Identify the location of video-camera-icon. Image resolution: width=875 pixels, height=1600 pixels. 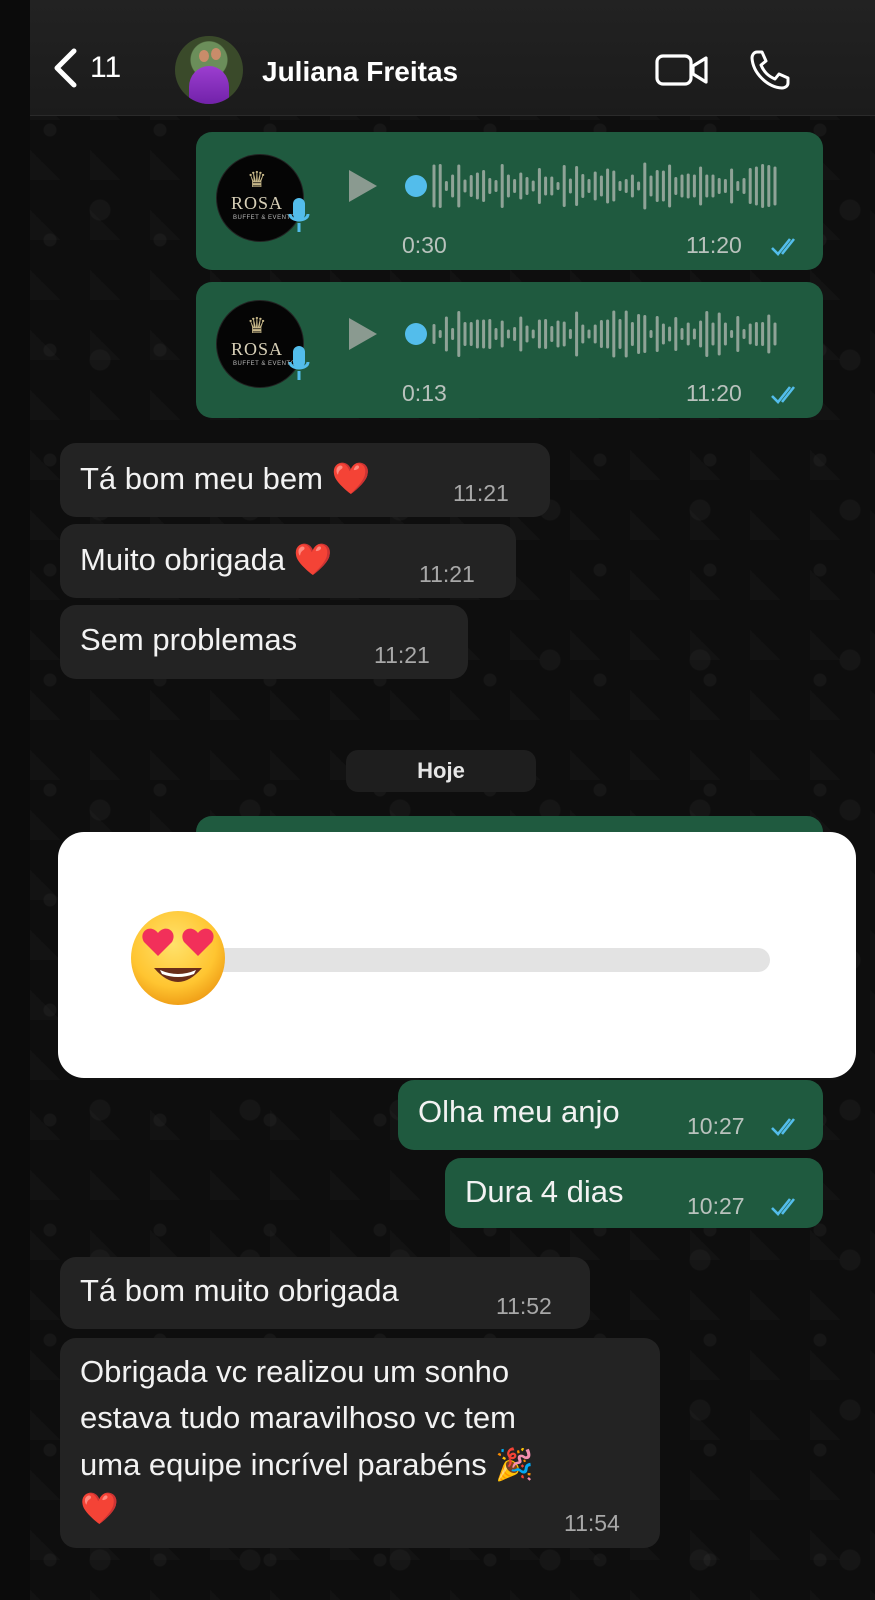
(681, 70).